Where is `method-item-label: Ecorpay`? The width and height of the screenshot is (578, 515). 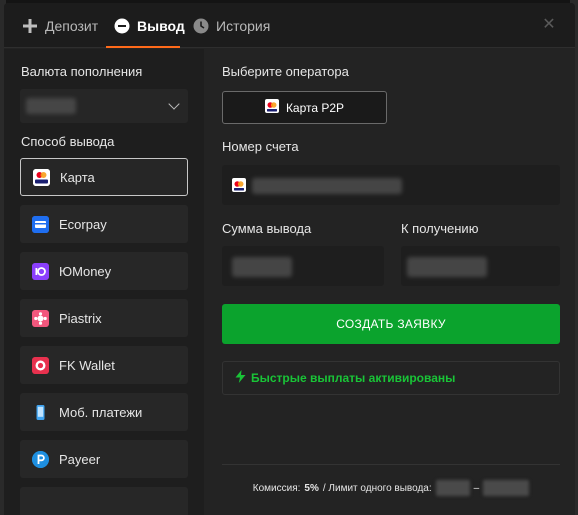
method-item-label: Ecorpay is located at coordinates (83, 224).